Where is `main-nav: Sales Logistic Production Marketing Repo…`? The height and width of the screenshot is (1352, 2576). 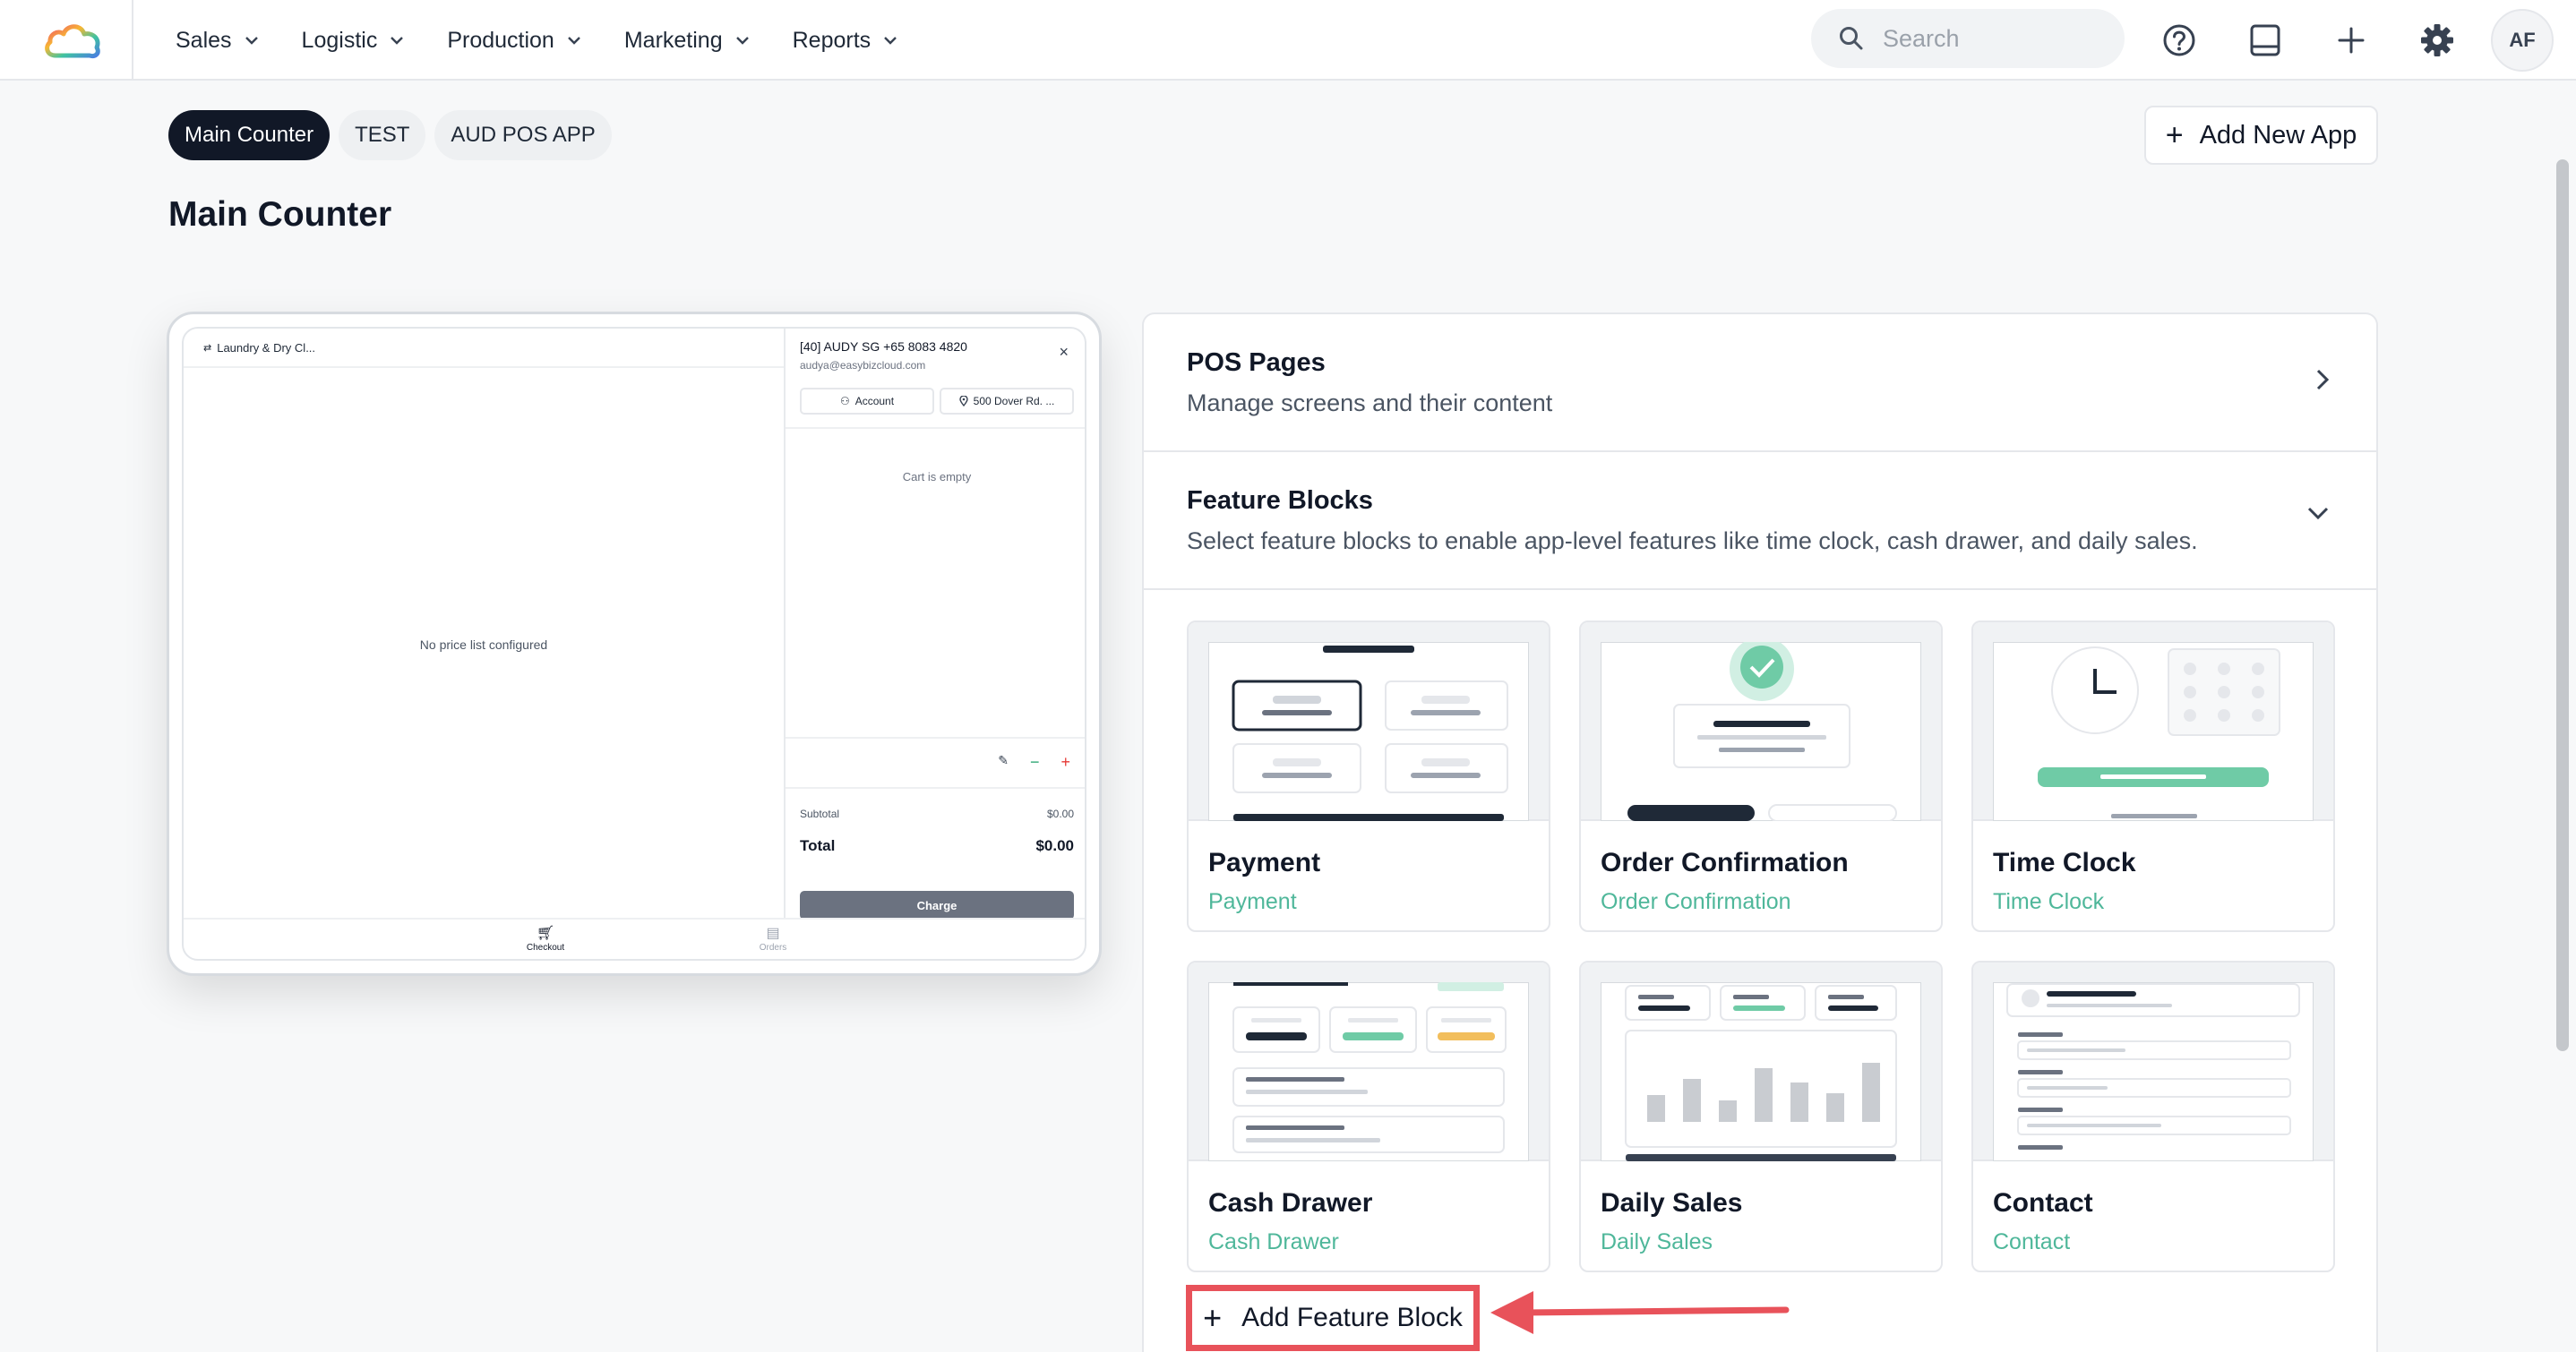 main-nav: Sales Logistic Production Marketing Repo… is located at coordinates (558, 40).